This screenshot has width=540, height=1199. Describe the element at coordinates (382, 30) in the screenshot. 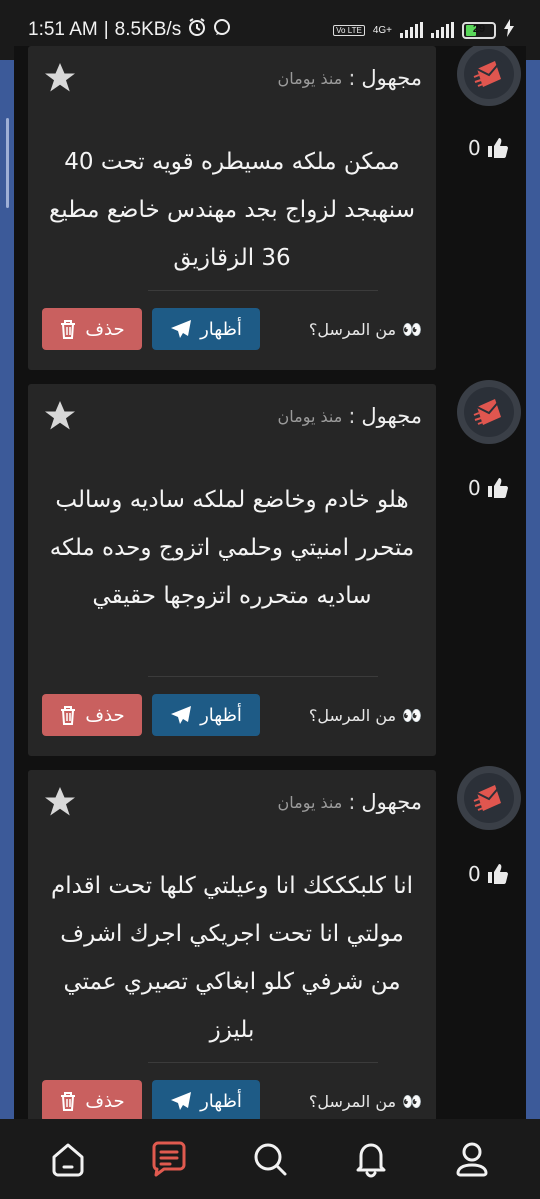

I see `network-label: 4G+` at that location.